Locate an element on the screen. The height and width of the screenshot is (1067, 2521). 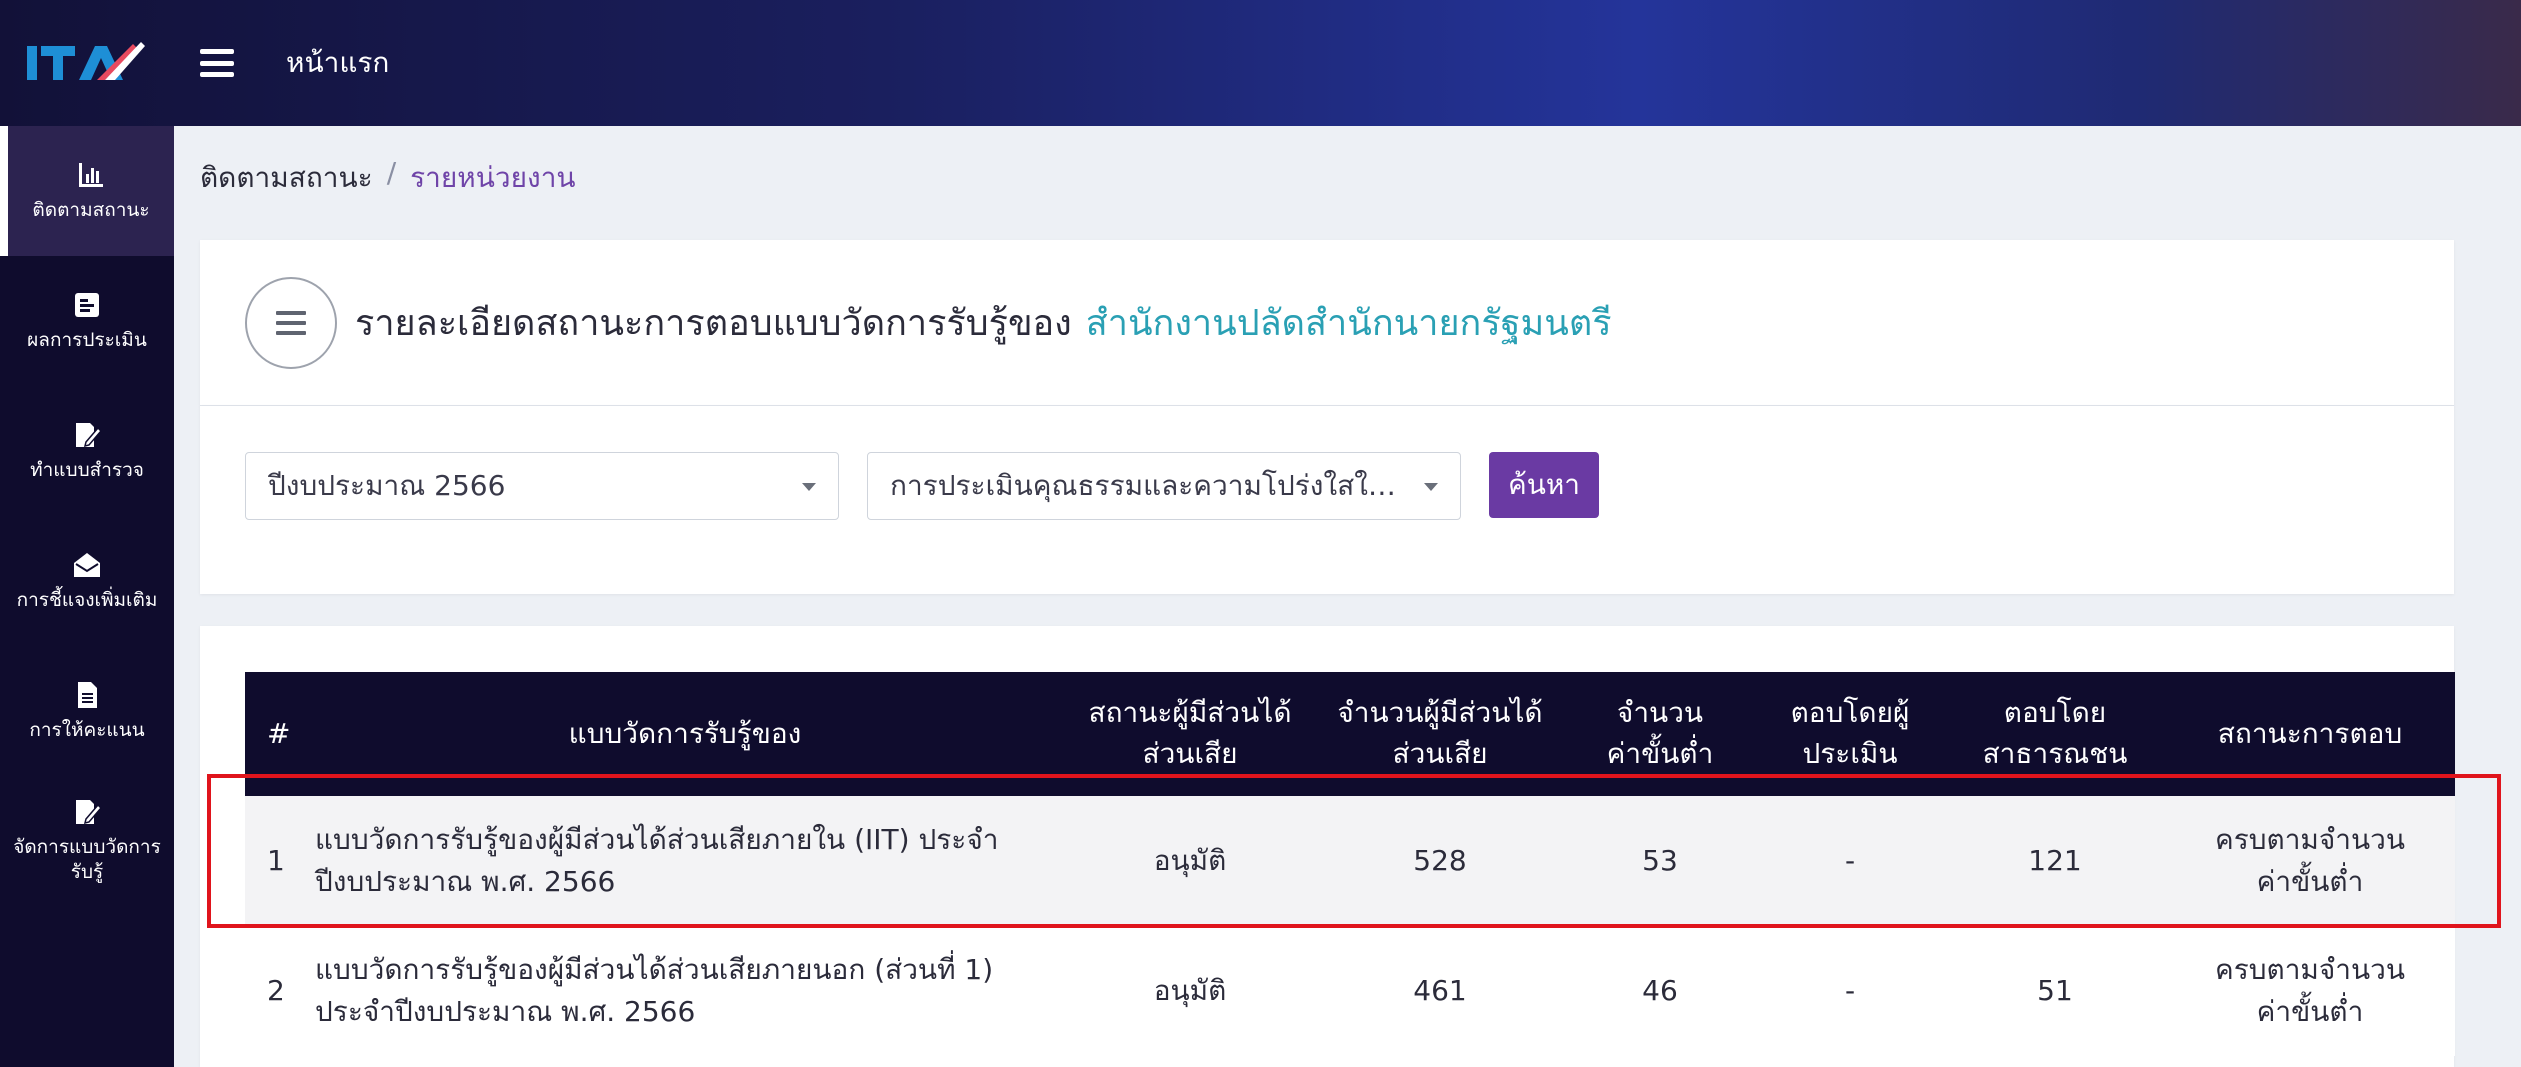
top-bar: หน้าแรก is located at coordinates (1260, 63).